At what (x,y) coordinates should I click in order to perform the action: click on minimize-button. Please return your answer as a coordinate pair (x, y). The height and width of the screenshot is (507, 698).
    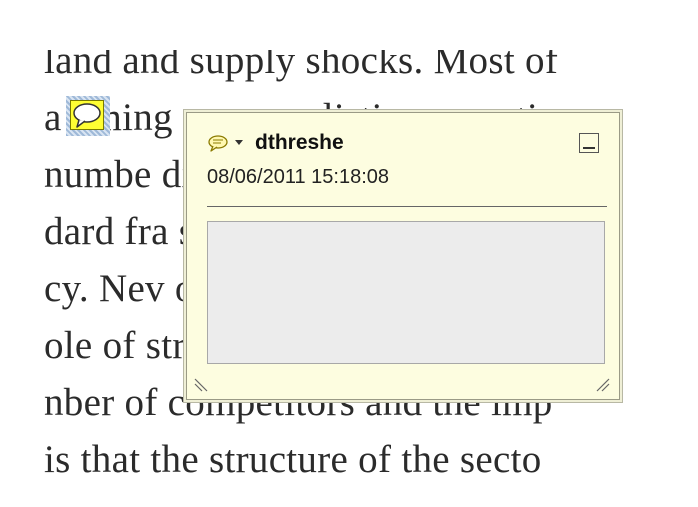
    Looking at the image, I should click on (589, 143).